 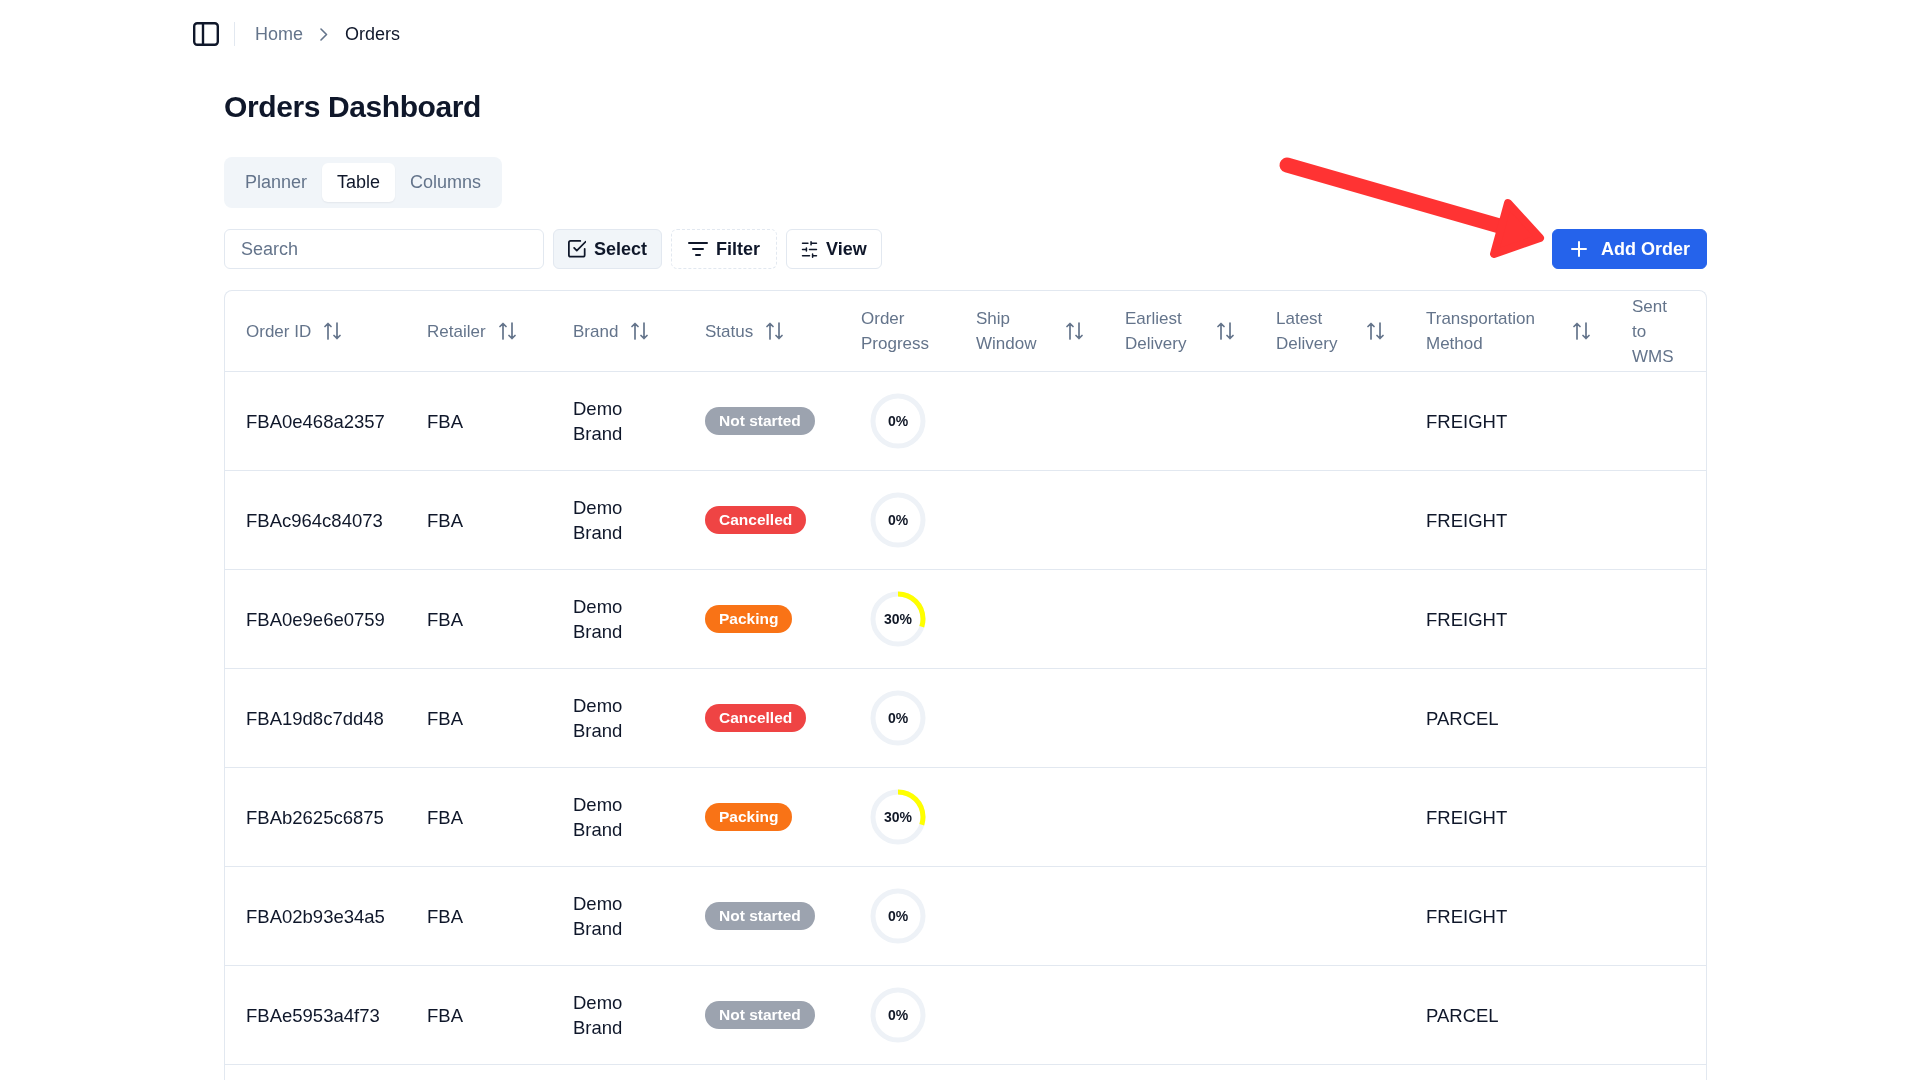 What do you see at coordinates (810, 249) in the screenshot?
I see `sliders-icon` at bounding box center [810, 249].